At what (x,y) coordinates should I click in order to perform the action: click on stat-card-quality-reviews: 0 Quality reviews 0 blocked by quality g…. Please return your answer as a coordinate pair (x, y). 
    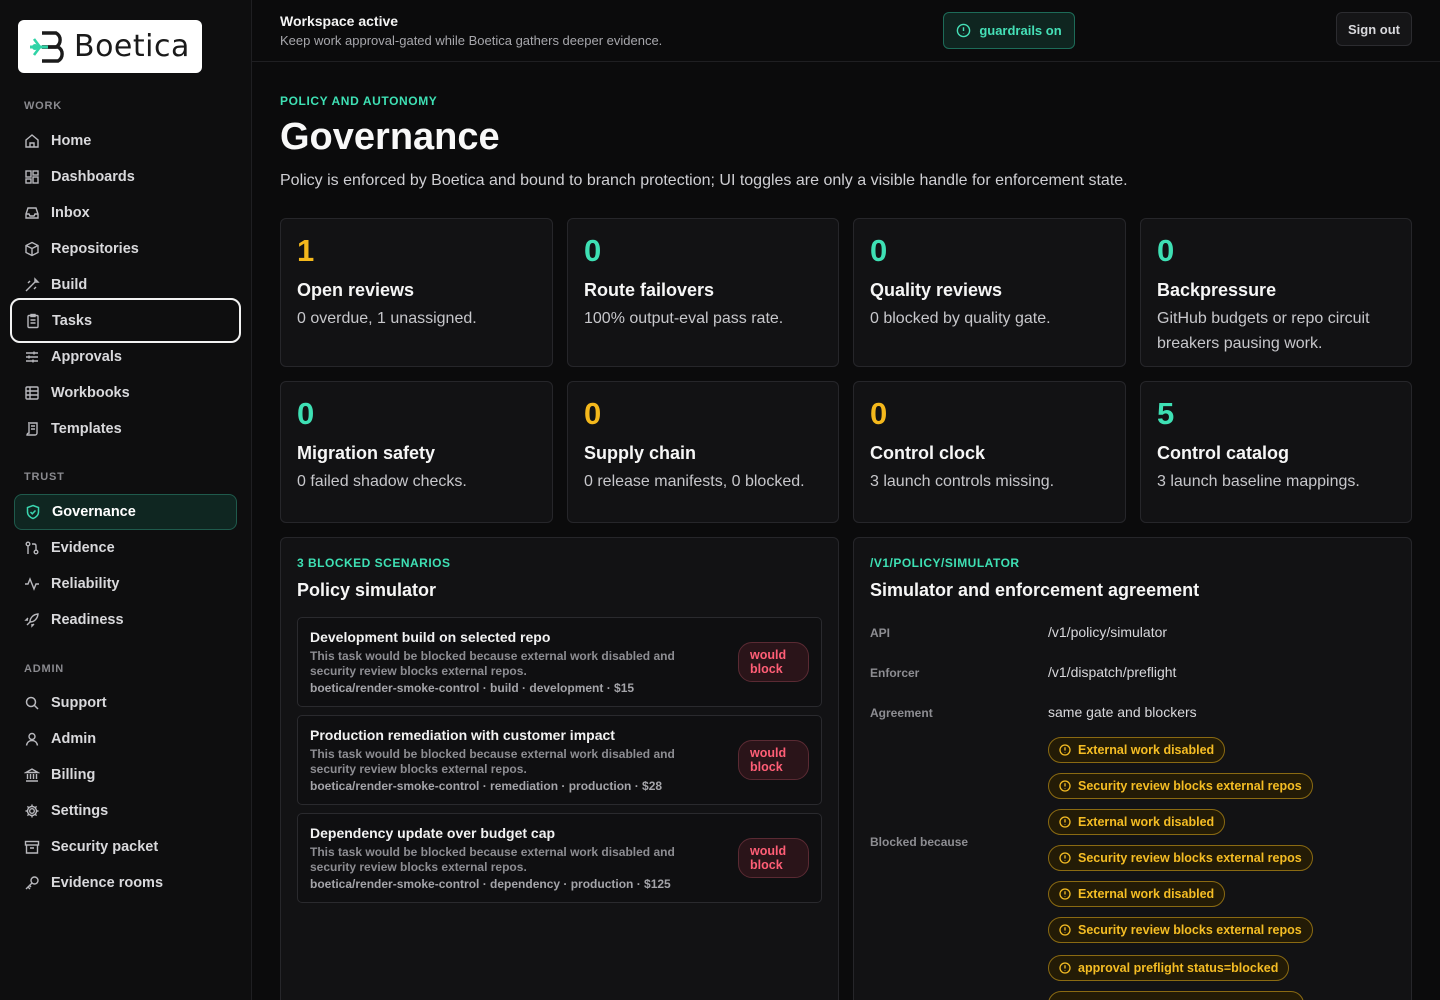
    Looking at the image, I should click on (989, 292).